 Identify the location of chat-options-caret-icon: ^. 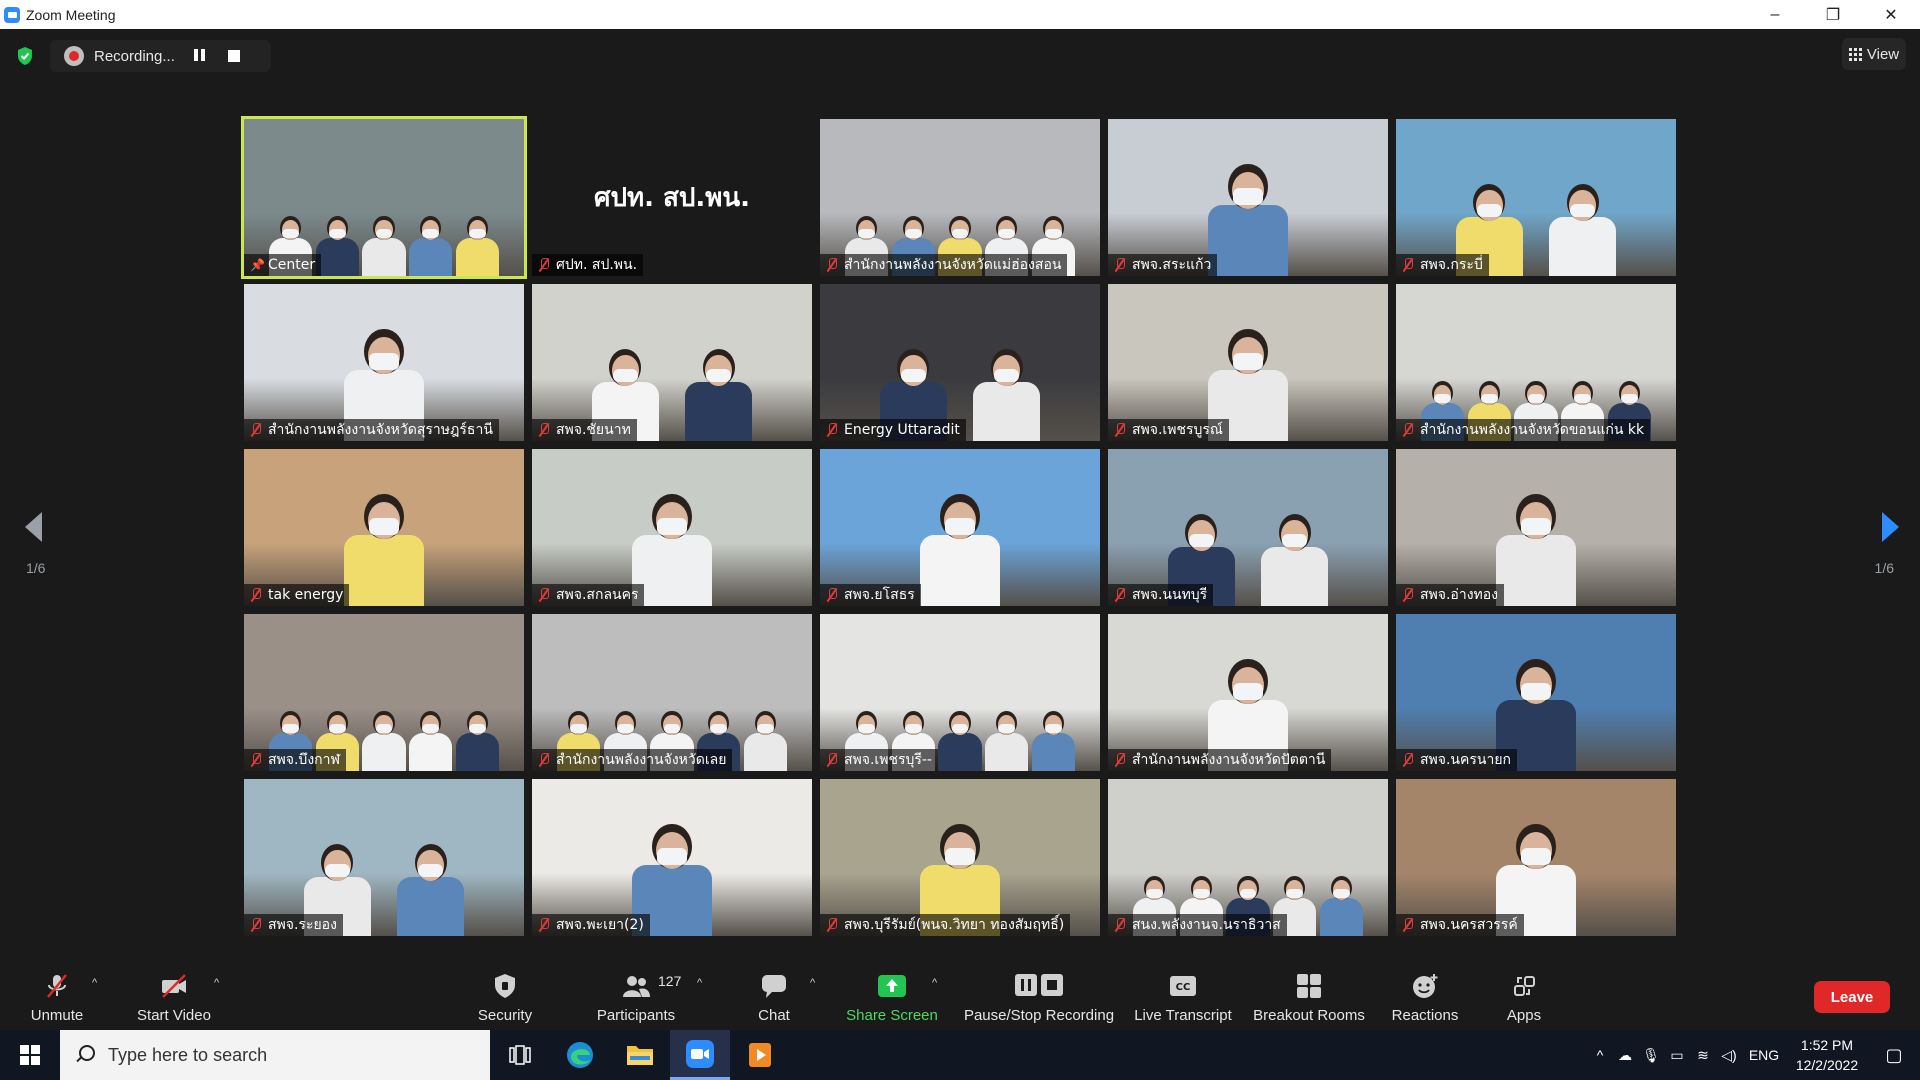
(812, 983).